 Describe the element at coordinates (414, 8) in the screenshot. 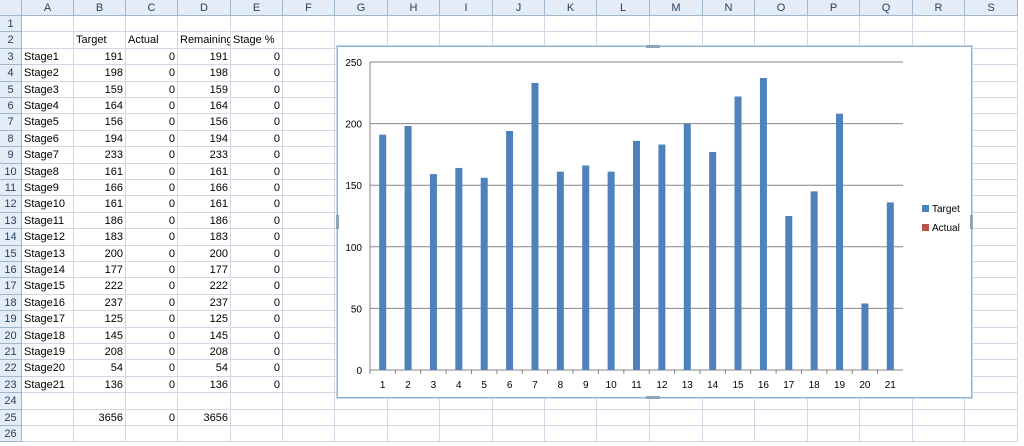

I see `column-header-H: H` at that location.